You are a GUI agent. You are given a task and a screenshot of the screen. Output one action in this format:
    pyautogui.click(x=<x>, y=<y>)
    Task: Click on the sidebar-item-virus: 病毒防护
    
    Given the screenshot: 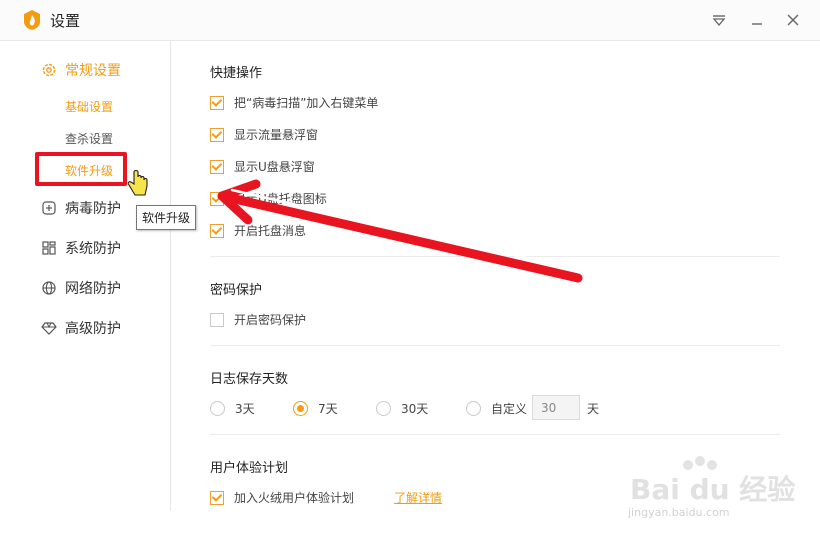 What is the action you would take?
    pyautogui.click(x=80, y=208)
    